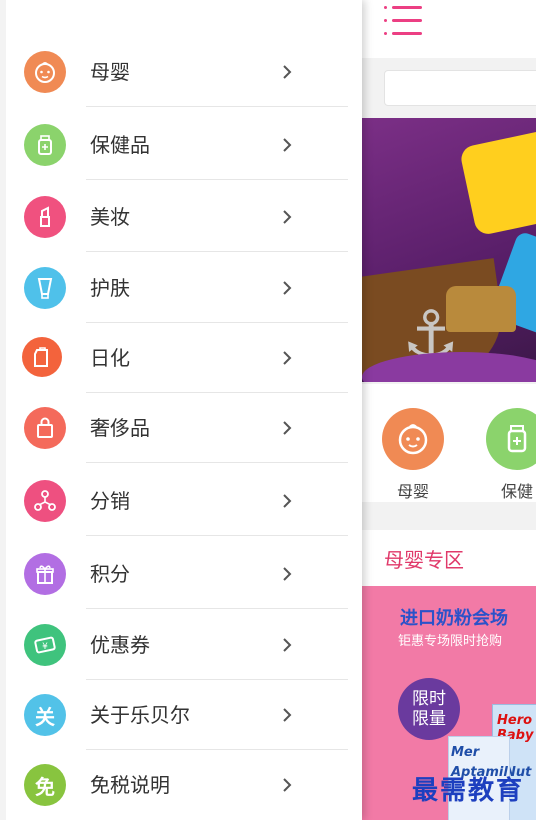 The width and height of the screenshot is (536, 820). What do you see at coordinates (465, 752) in the screenshot?
I see `product-text: Mer` at bounding box center [465, 752].